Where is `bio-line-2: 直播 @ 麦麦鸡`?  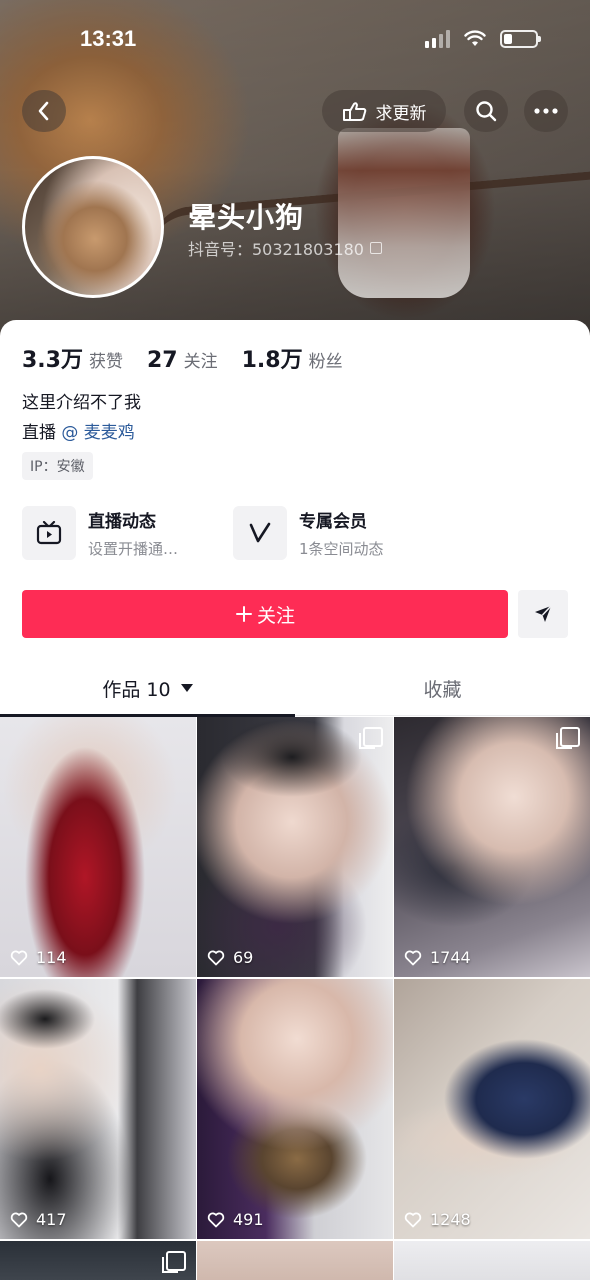 bio-line-2: 直播 @ 麦麦鸡 is located at coordinates (81, 433).